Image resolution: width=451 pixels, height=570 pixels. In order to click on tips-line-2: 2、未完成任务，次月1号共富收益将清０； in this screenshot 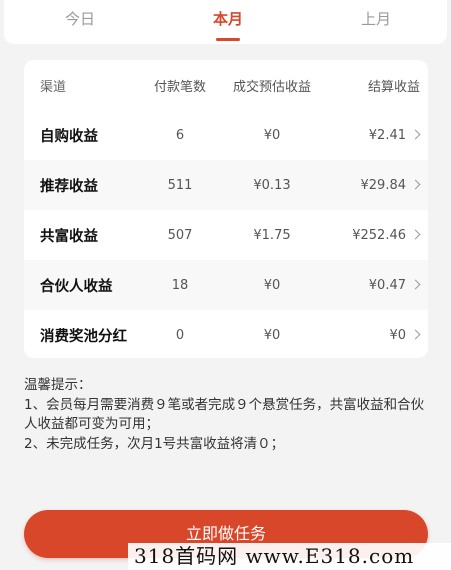, I will do `click(154, 443)`.